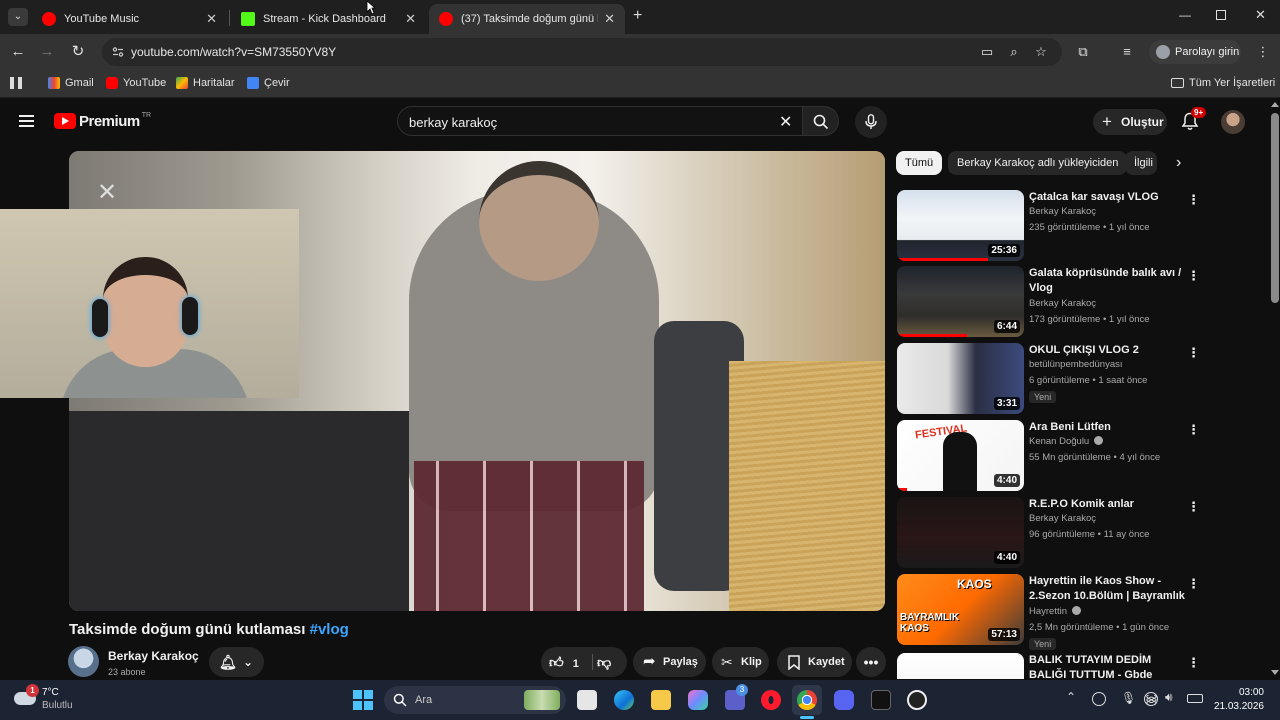 The image size is (1280, 720). What do you see at coordinates (960, 225) in the screenshot?
I see `video-thumbnail: 25:36` at bounding box center [960, 225].